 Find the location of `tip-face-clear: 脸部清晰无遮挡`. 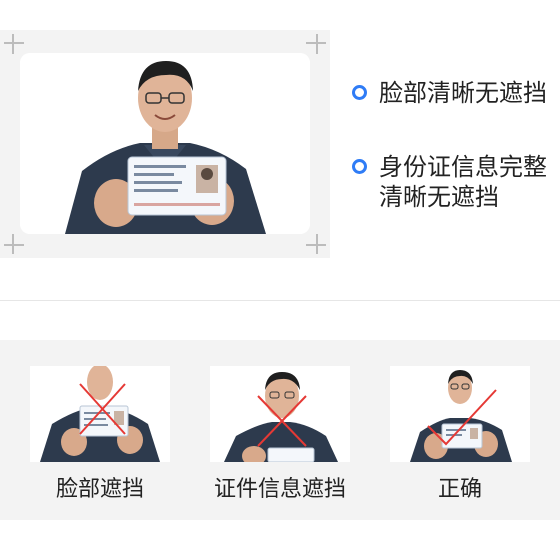

tip-face-clear: 脸部清晰无遮挡 is located at coordinates (456, 93).